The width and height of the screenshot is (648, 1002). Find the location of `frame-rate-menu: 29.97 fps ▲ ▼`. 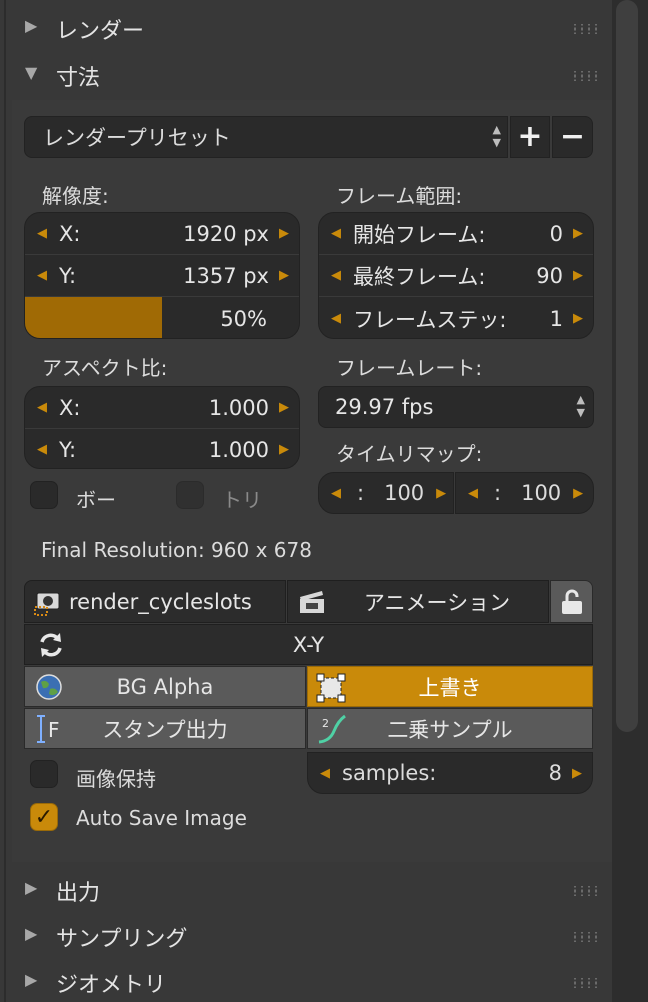

frame-rate-menu: 29.97 fps ▲ ▼ is located at coordinates (456, 407).